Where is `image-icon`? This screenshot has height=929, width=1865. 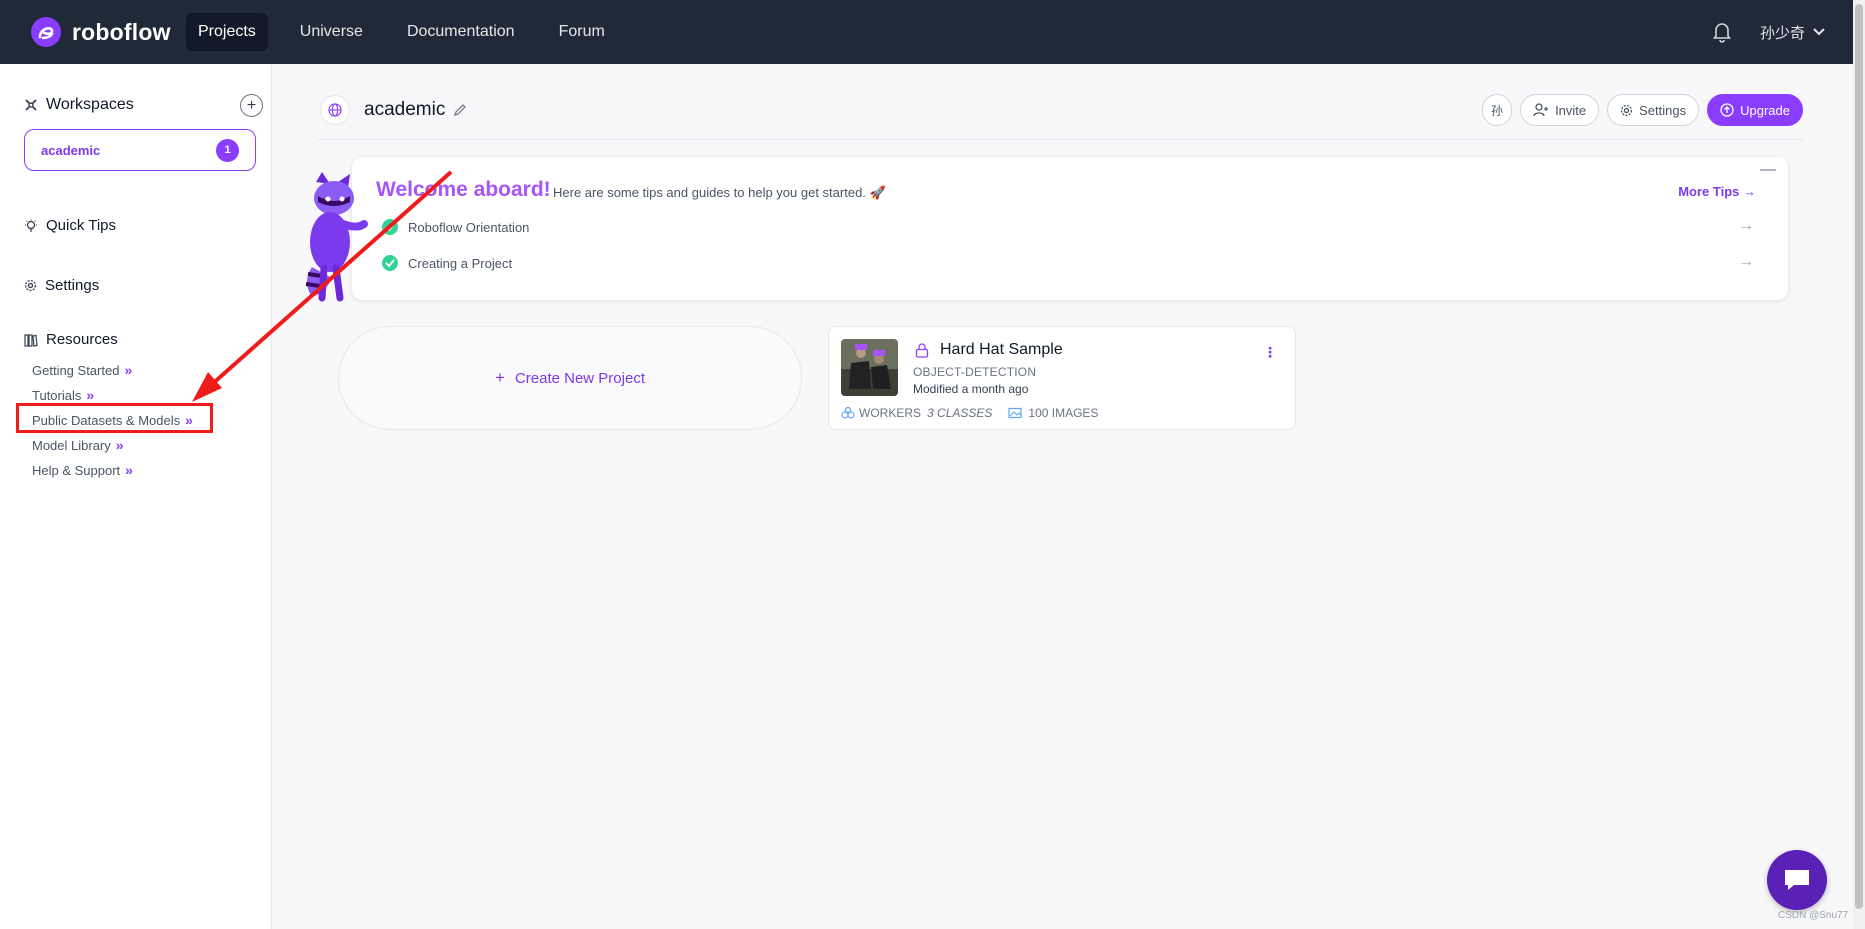 image-icon is located at coordinates (1015, 413).